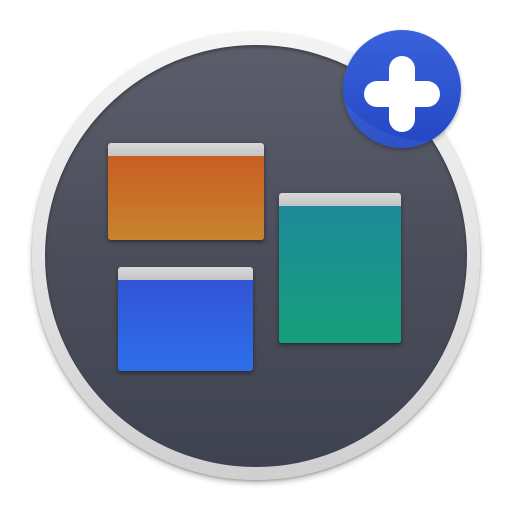 This screenshot has width=512, height=512. I want to click on blue-window-icon, so click(185, 319).